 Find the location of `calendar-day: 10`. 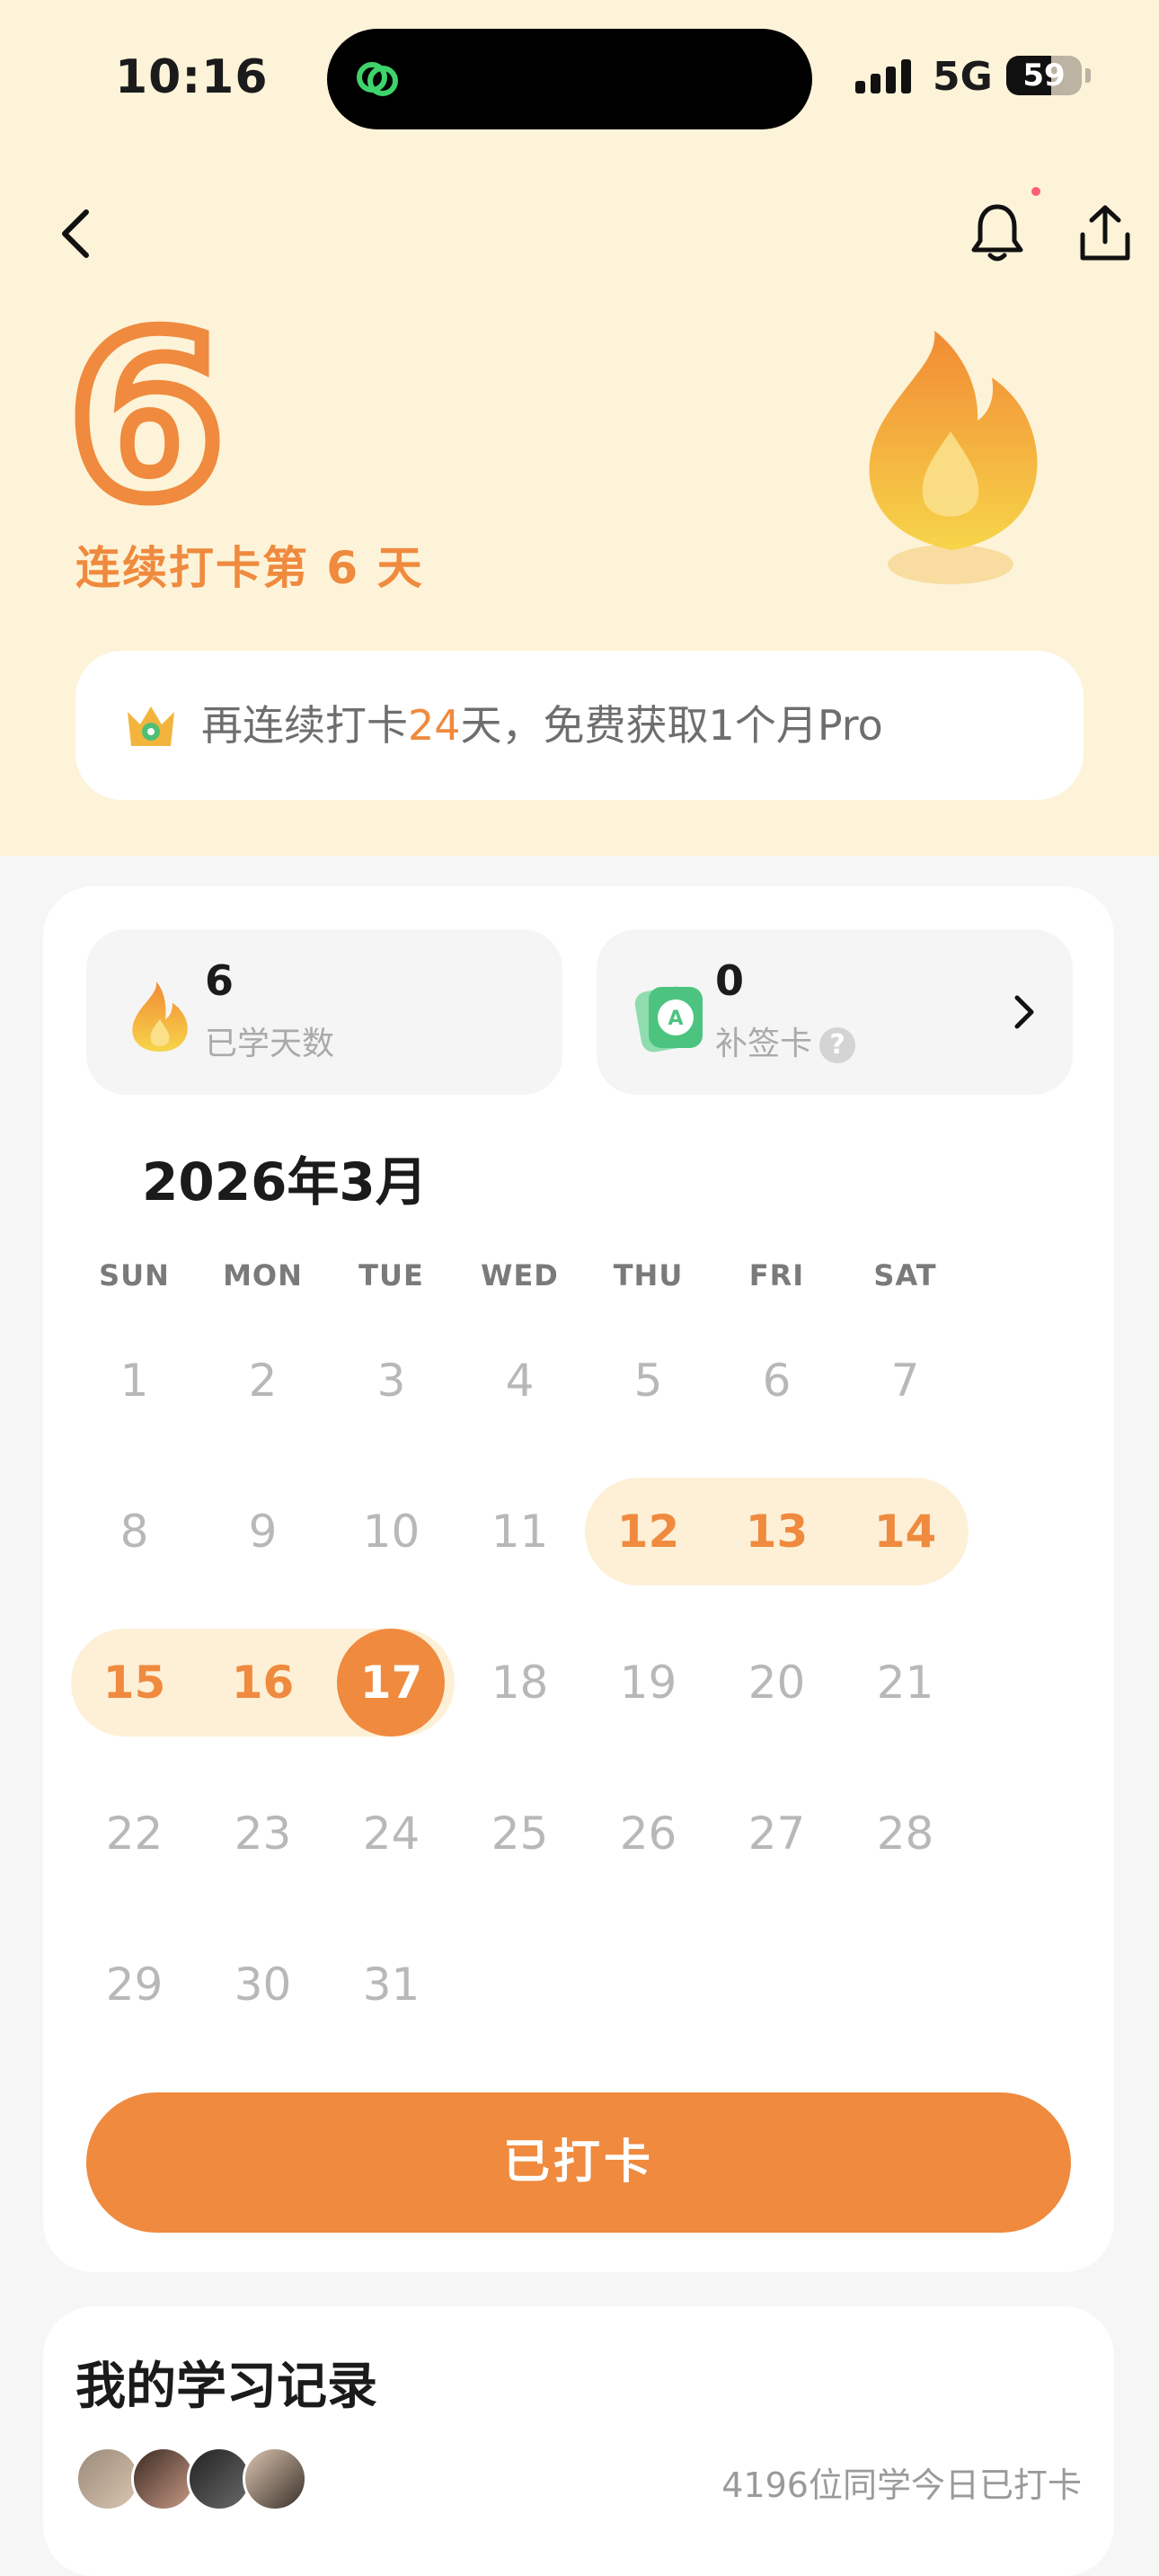

calendar-day: 10 is located at coordinates (391, 1531).